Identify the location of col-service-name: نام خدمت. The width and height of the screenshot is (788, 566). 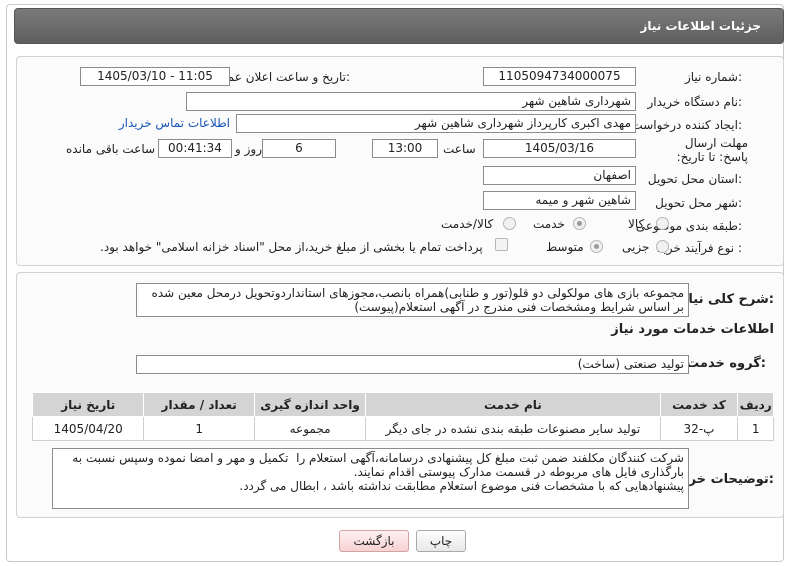
(513, 404).